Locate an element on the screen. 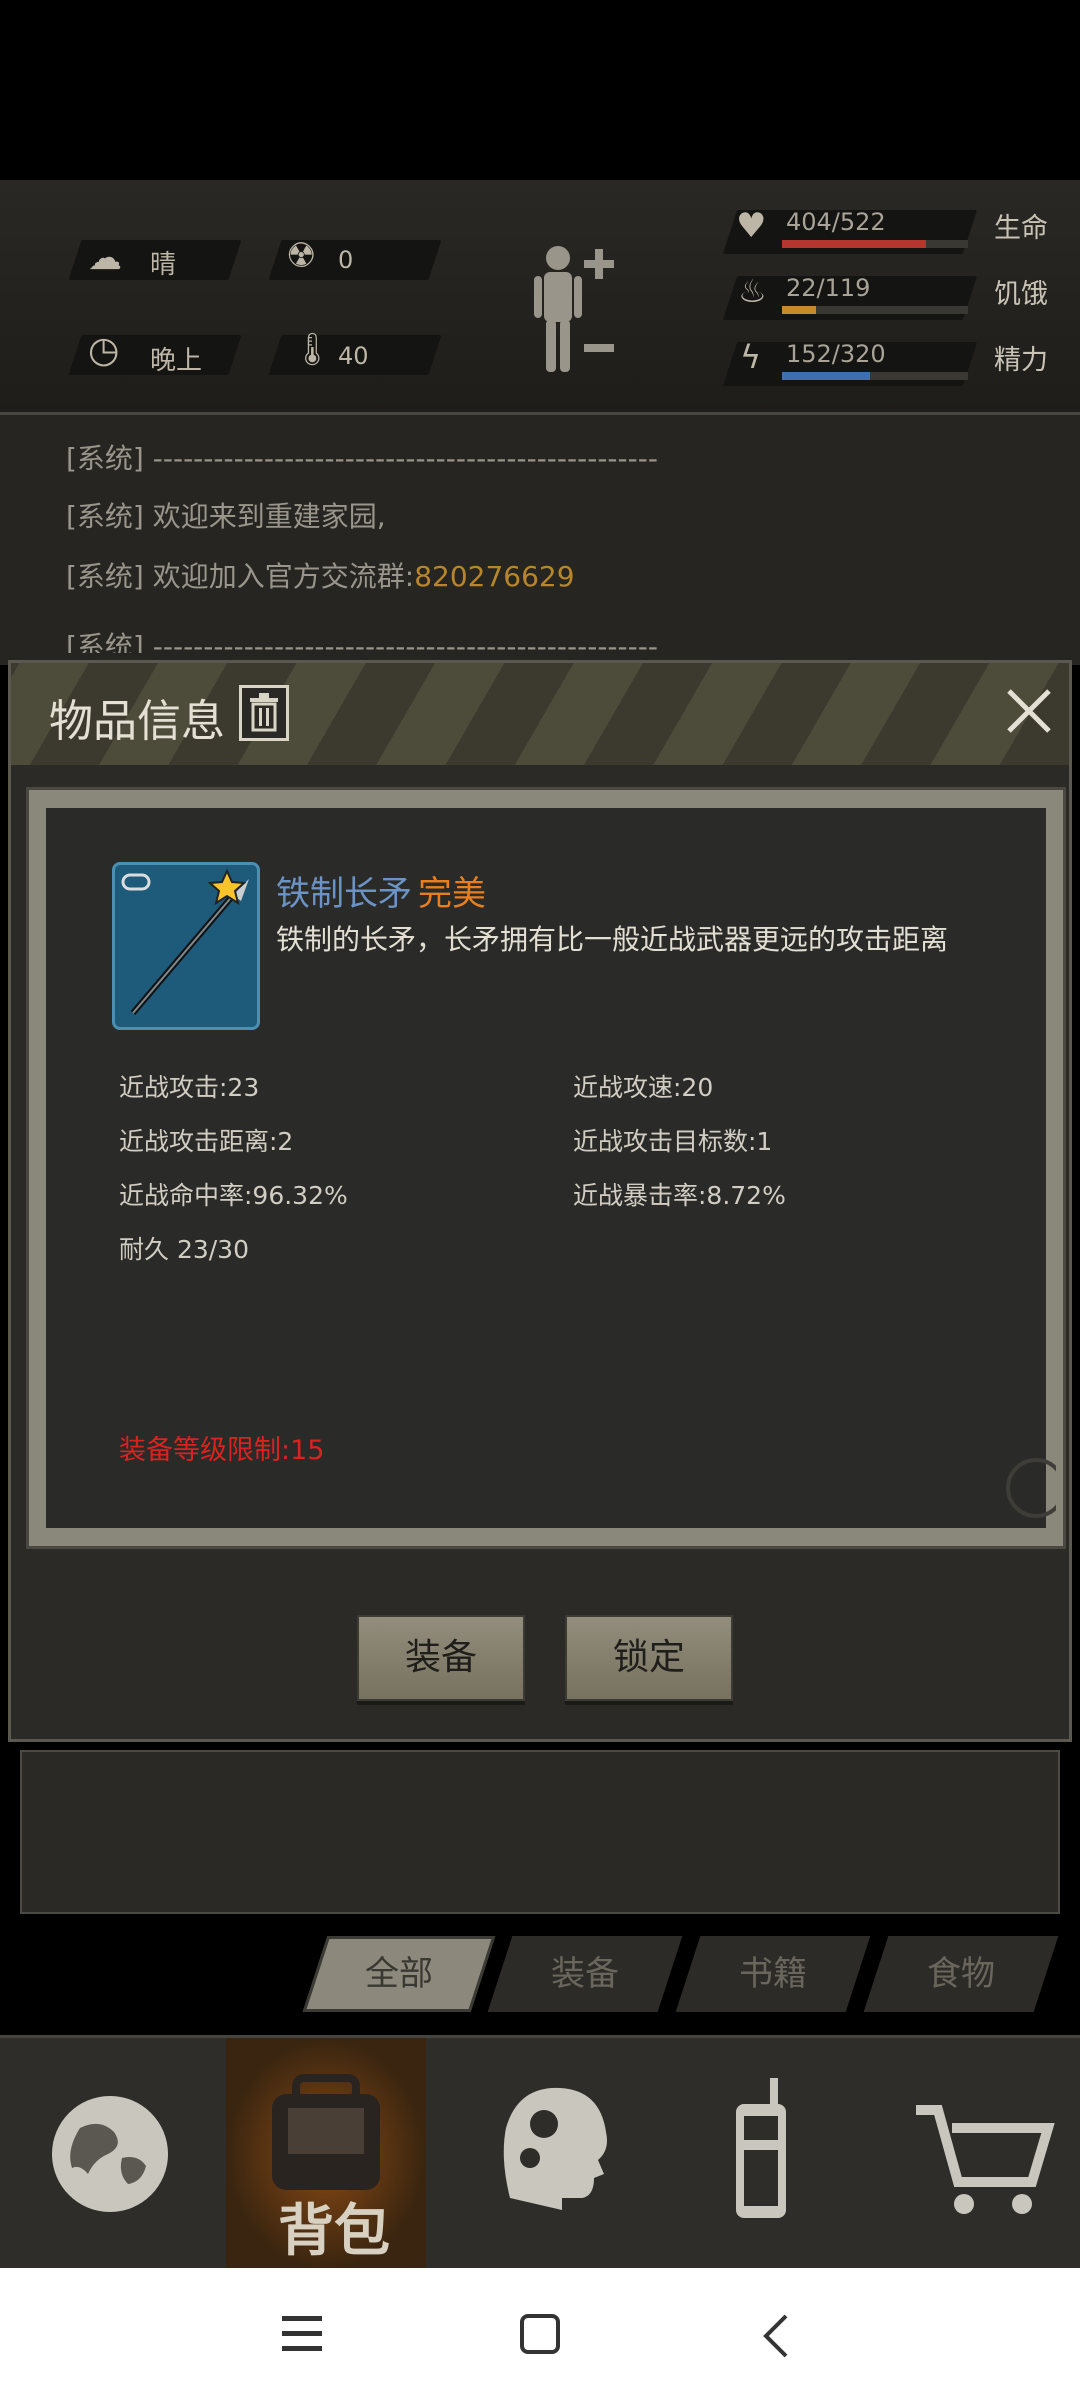  equip-button: 装备 is located at coordinates (441, 1658).